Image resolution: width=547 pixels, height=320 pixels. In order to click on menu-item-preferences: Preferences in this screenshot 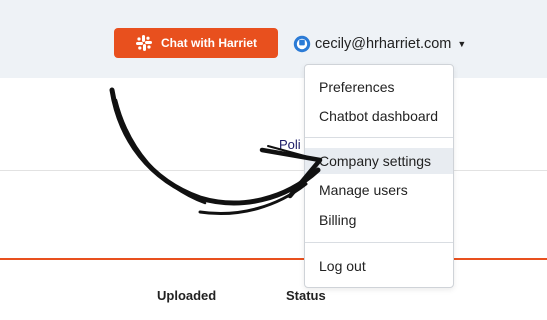, I will do `click(379, 87)`.